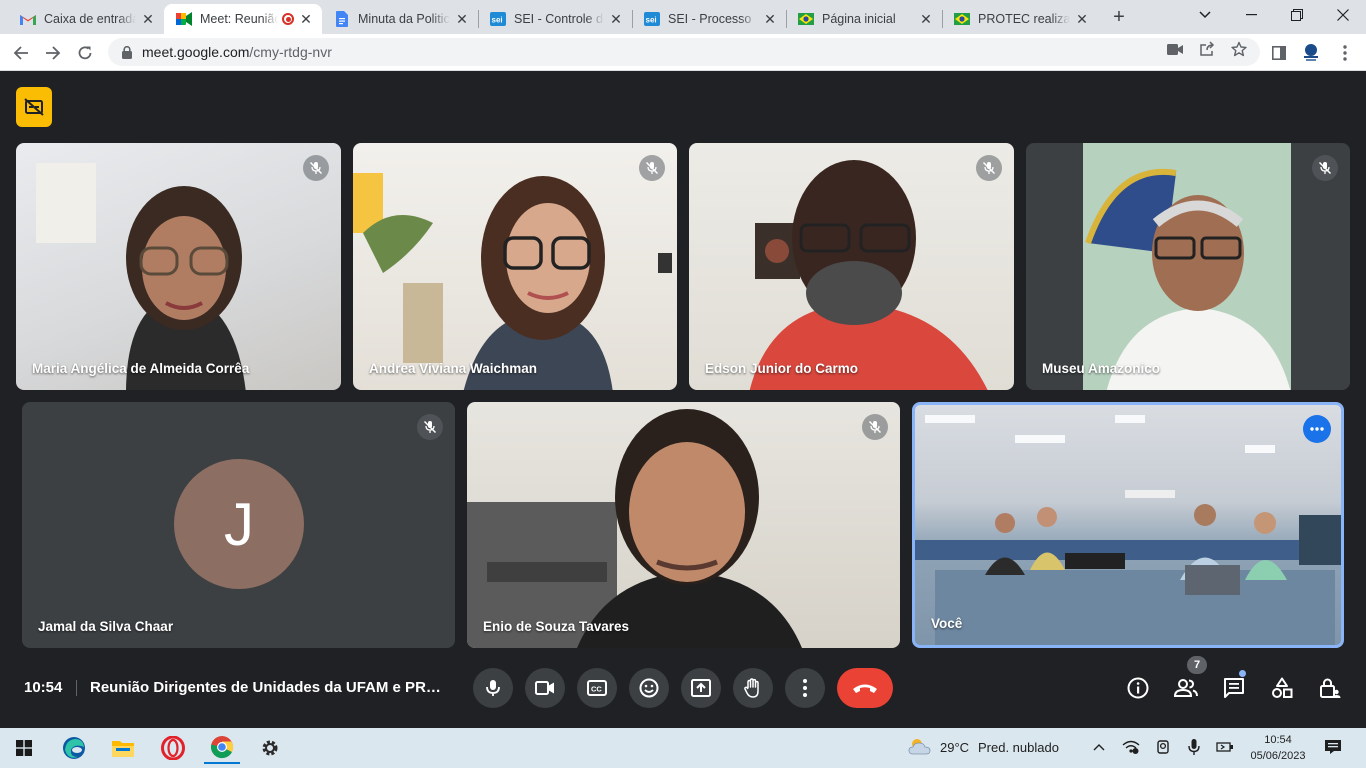  I want to click on participant-tile: Enio de Souza Tavares, so click(683, 525).